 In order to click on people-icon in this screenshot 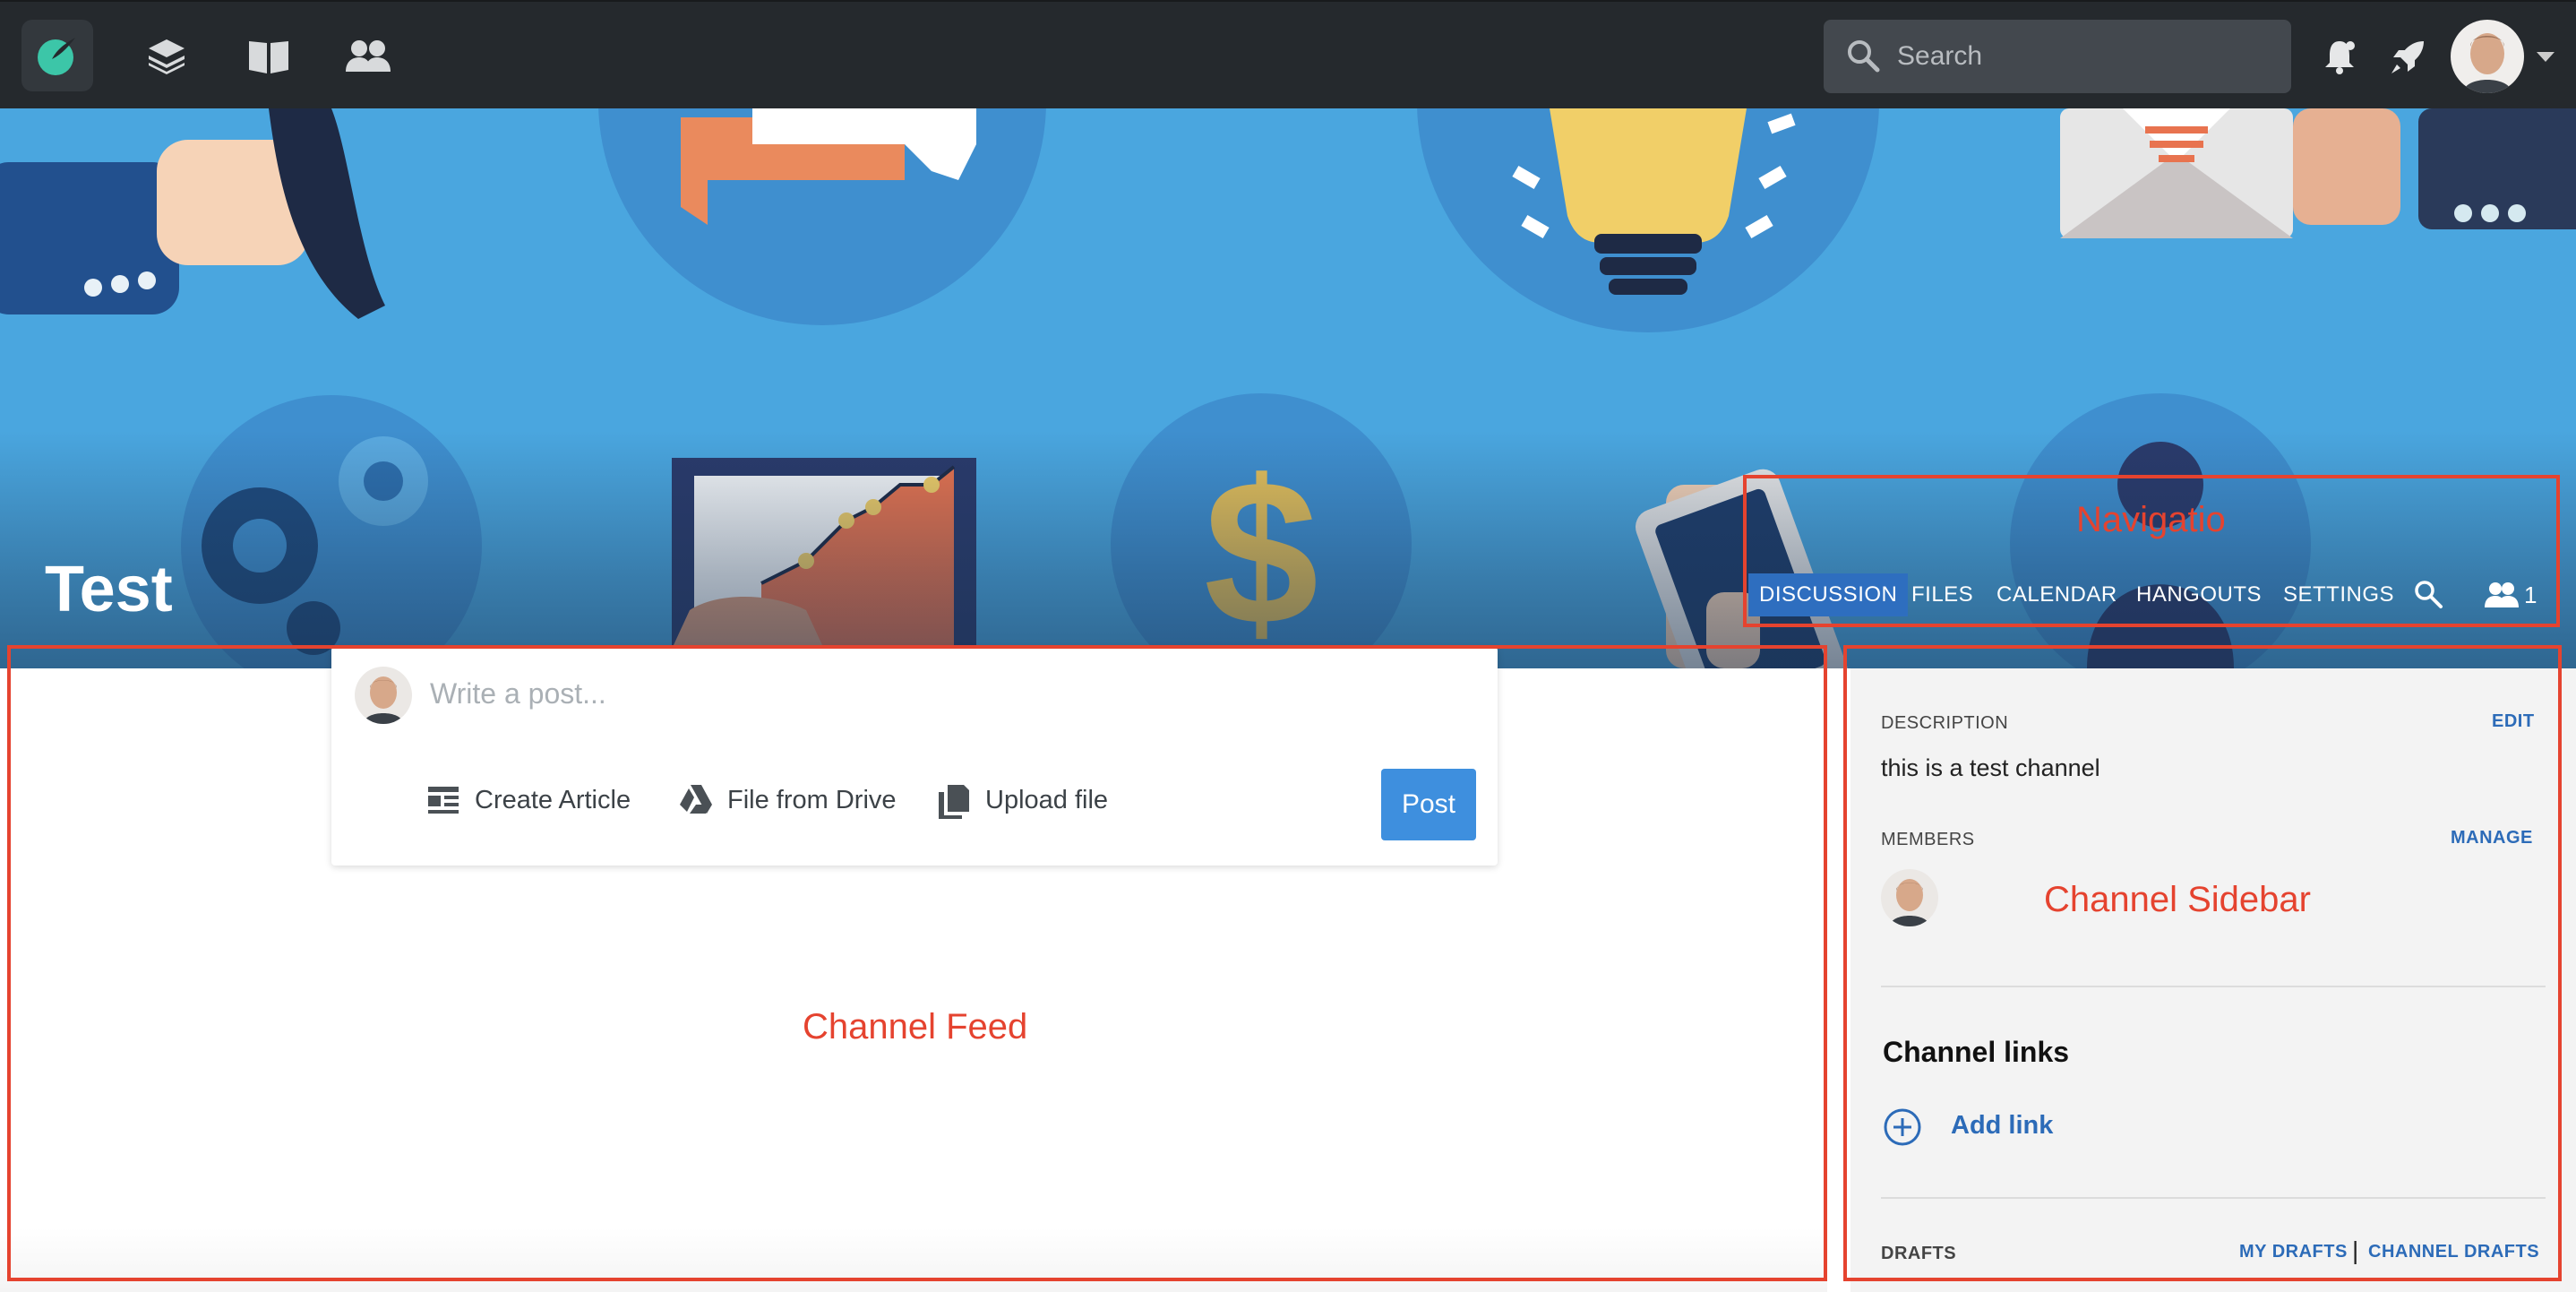, I will do `click(368, 56)`.